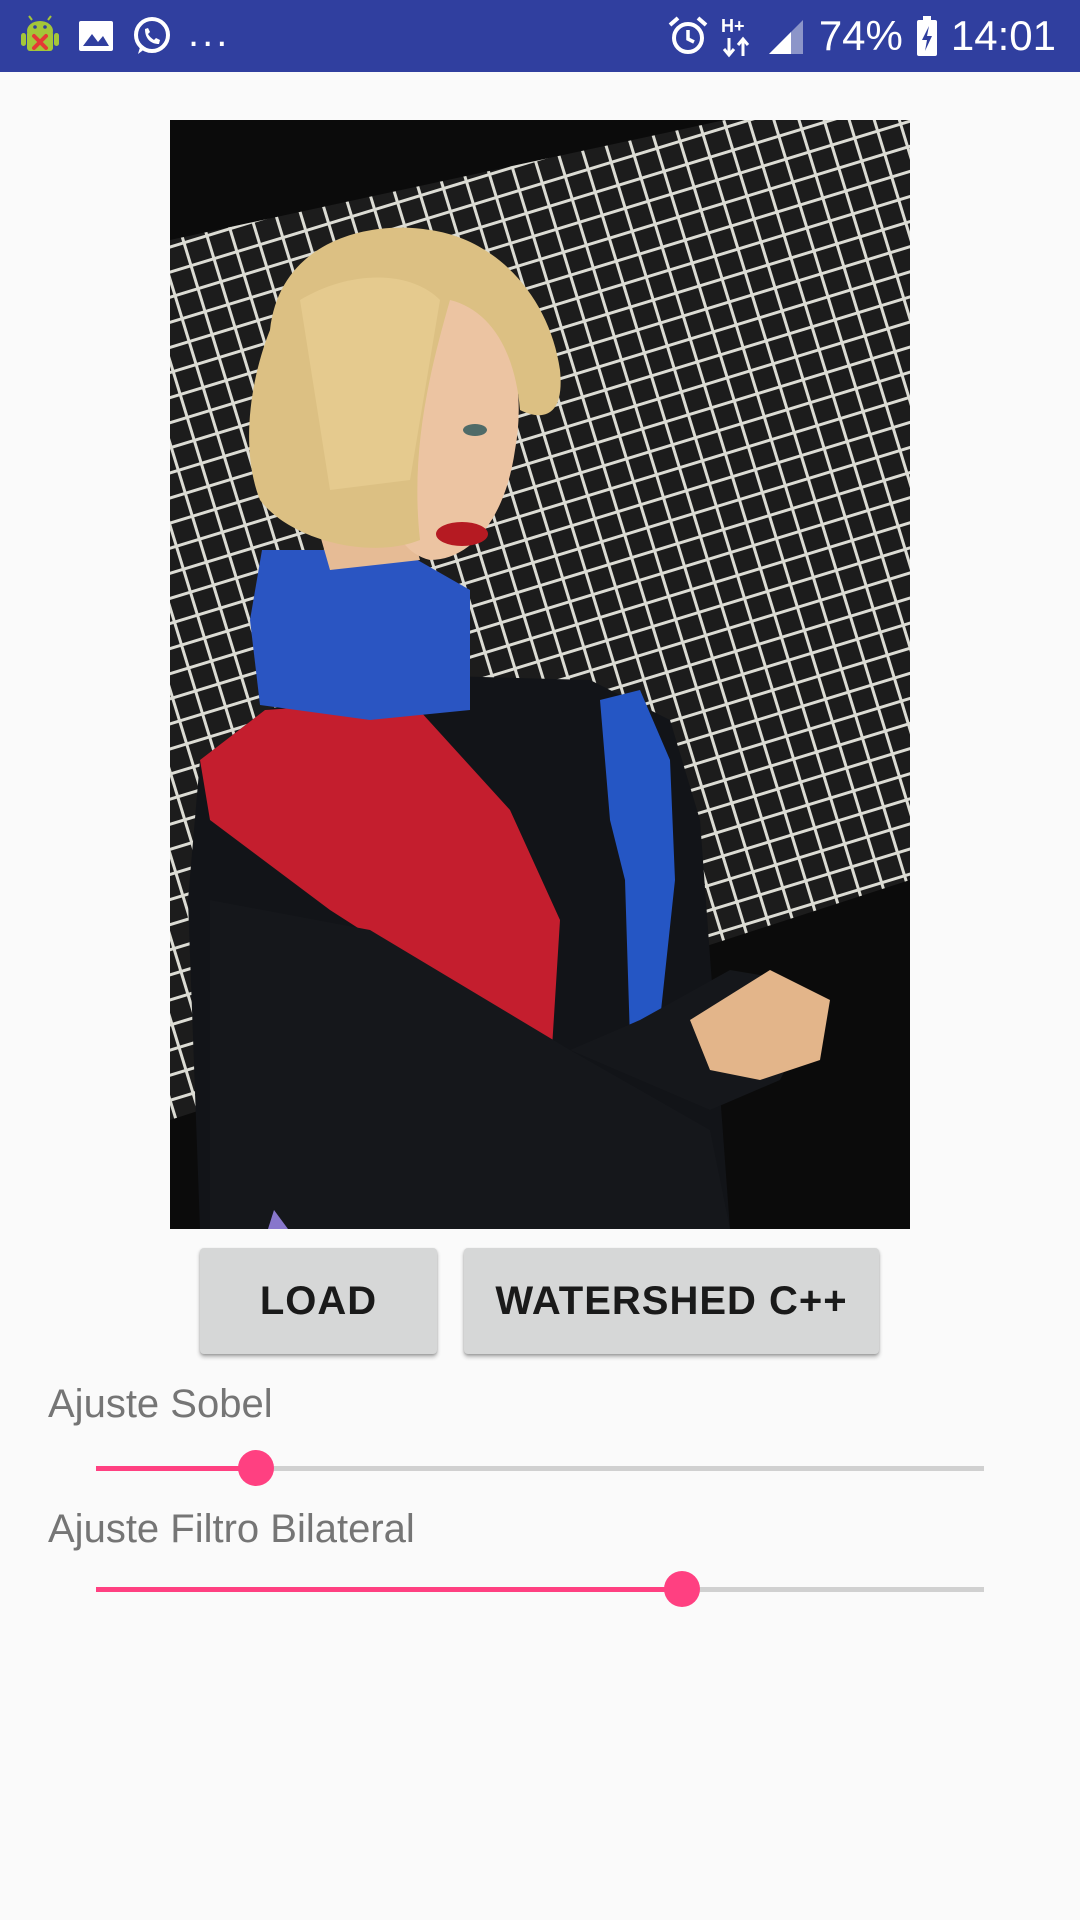  I want to click on svg-text: H+, so click(733, 26).